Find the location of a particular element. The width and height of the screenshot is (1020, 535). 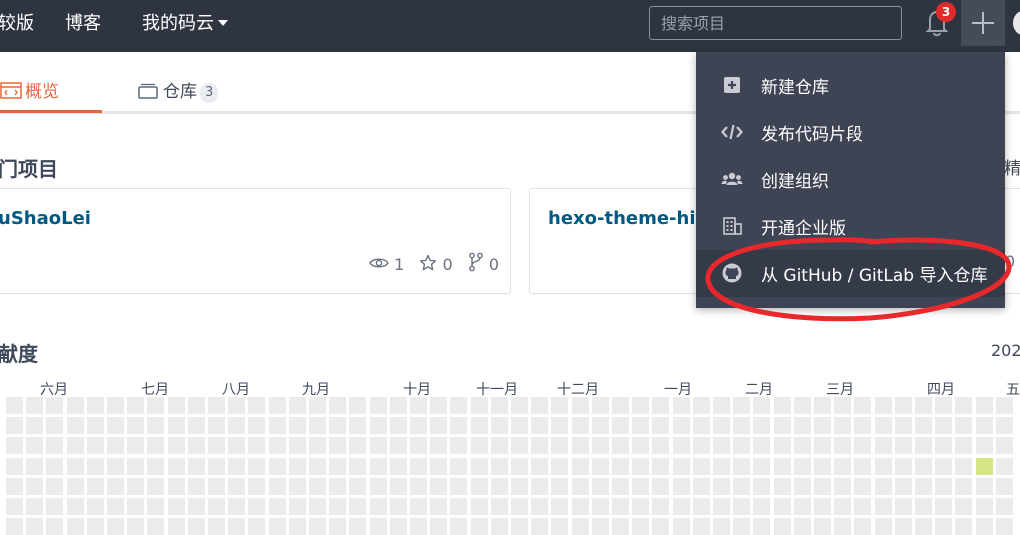

active-tab-indicator is located at coordinates (51, 111).